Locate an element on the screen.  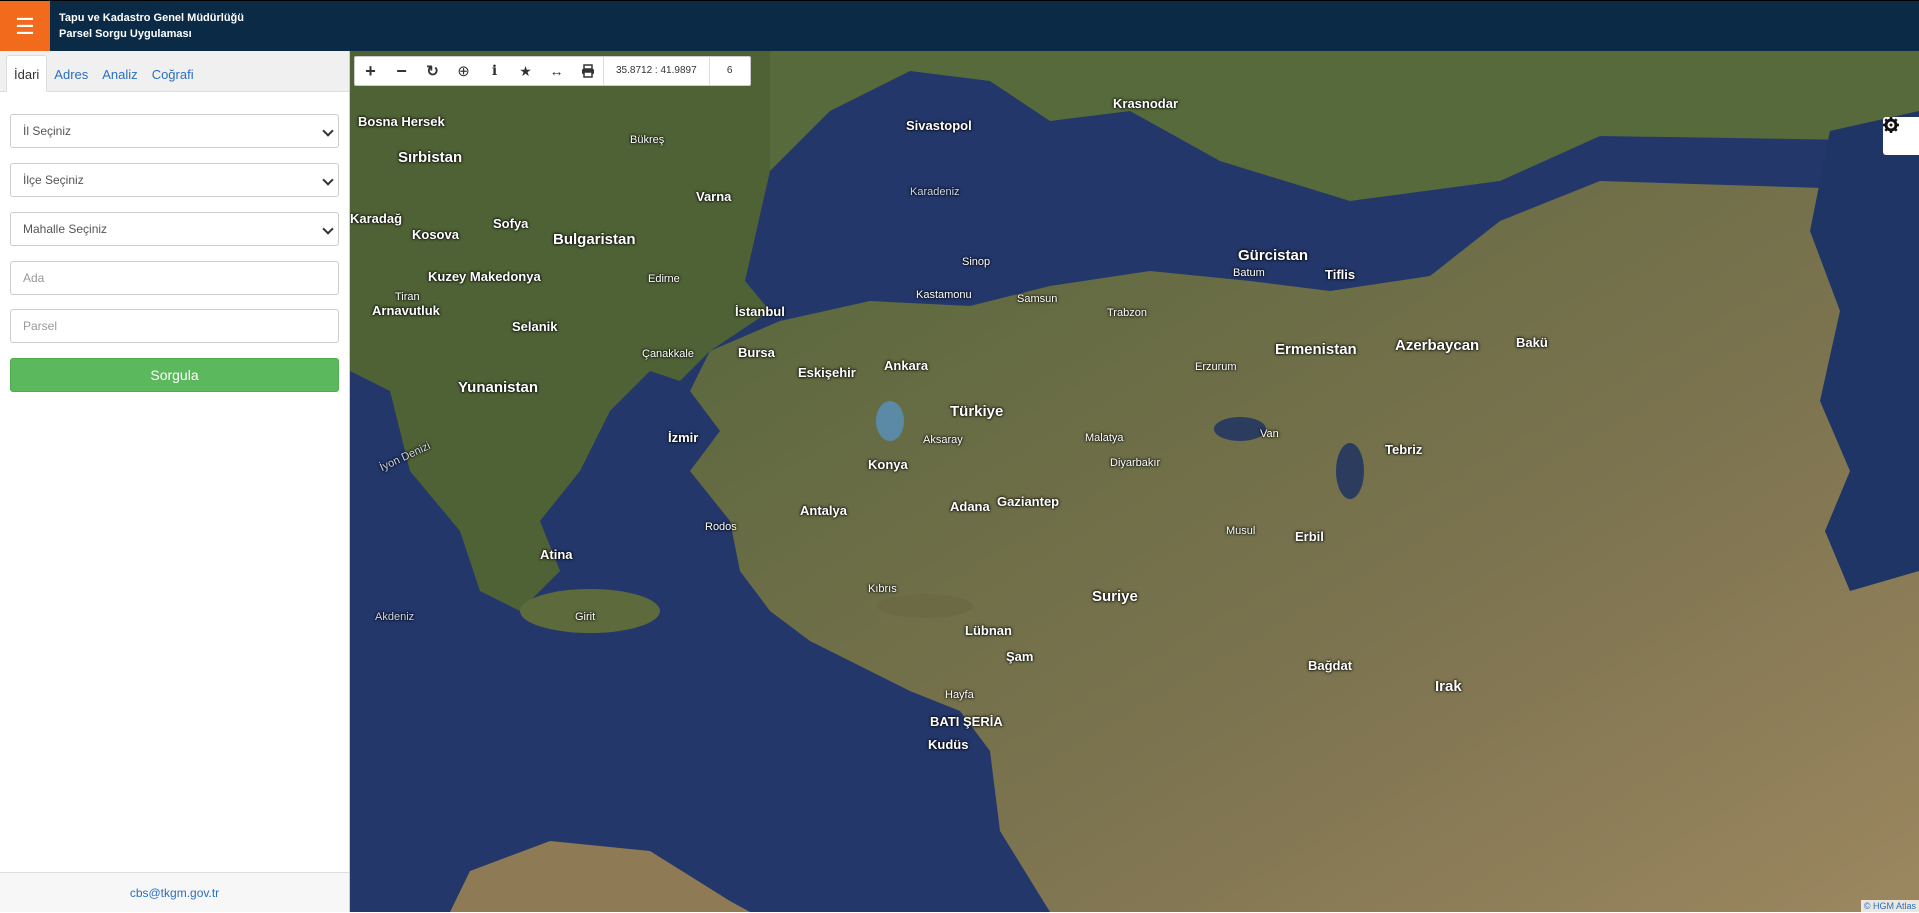
favorite-button: ★ is located at coordinates (525, 71).